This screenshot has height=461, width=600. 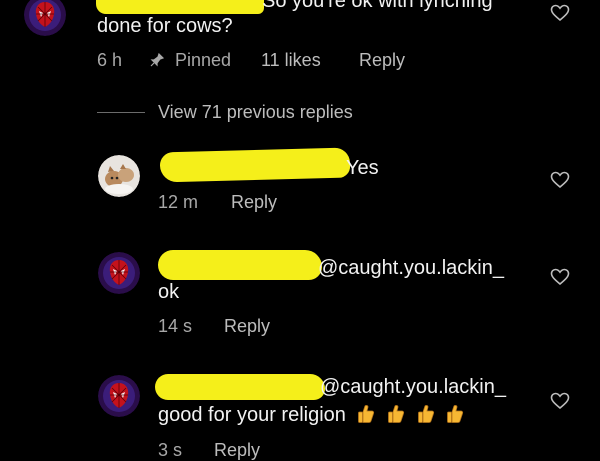 What do you see at coordinates (382, 60) in the screenshot?
I see `comment-reply-button: Reply` at bounding box center [382, 60].